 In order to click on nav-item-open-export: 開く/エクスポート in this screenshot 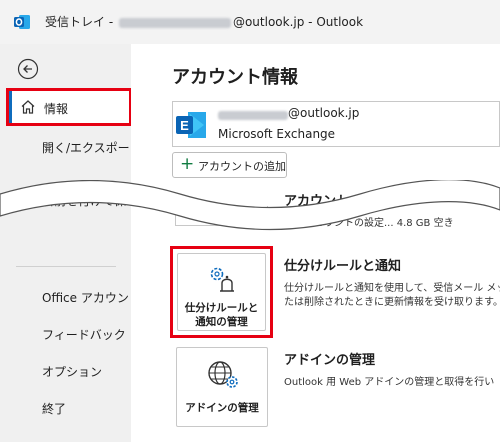, I will do `click(92, 147)`.